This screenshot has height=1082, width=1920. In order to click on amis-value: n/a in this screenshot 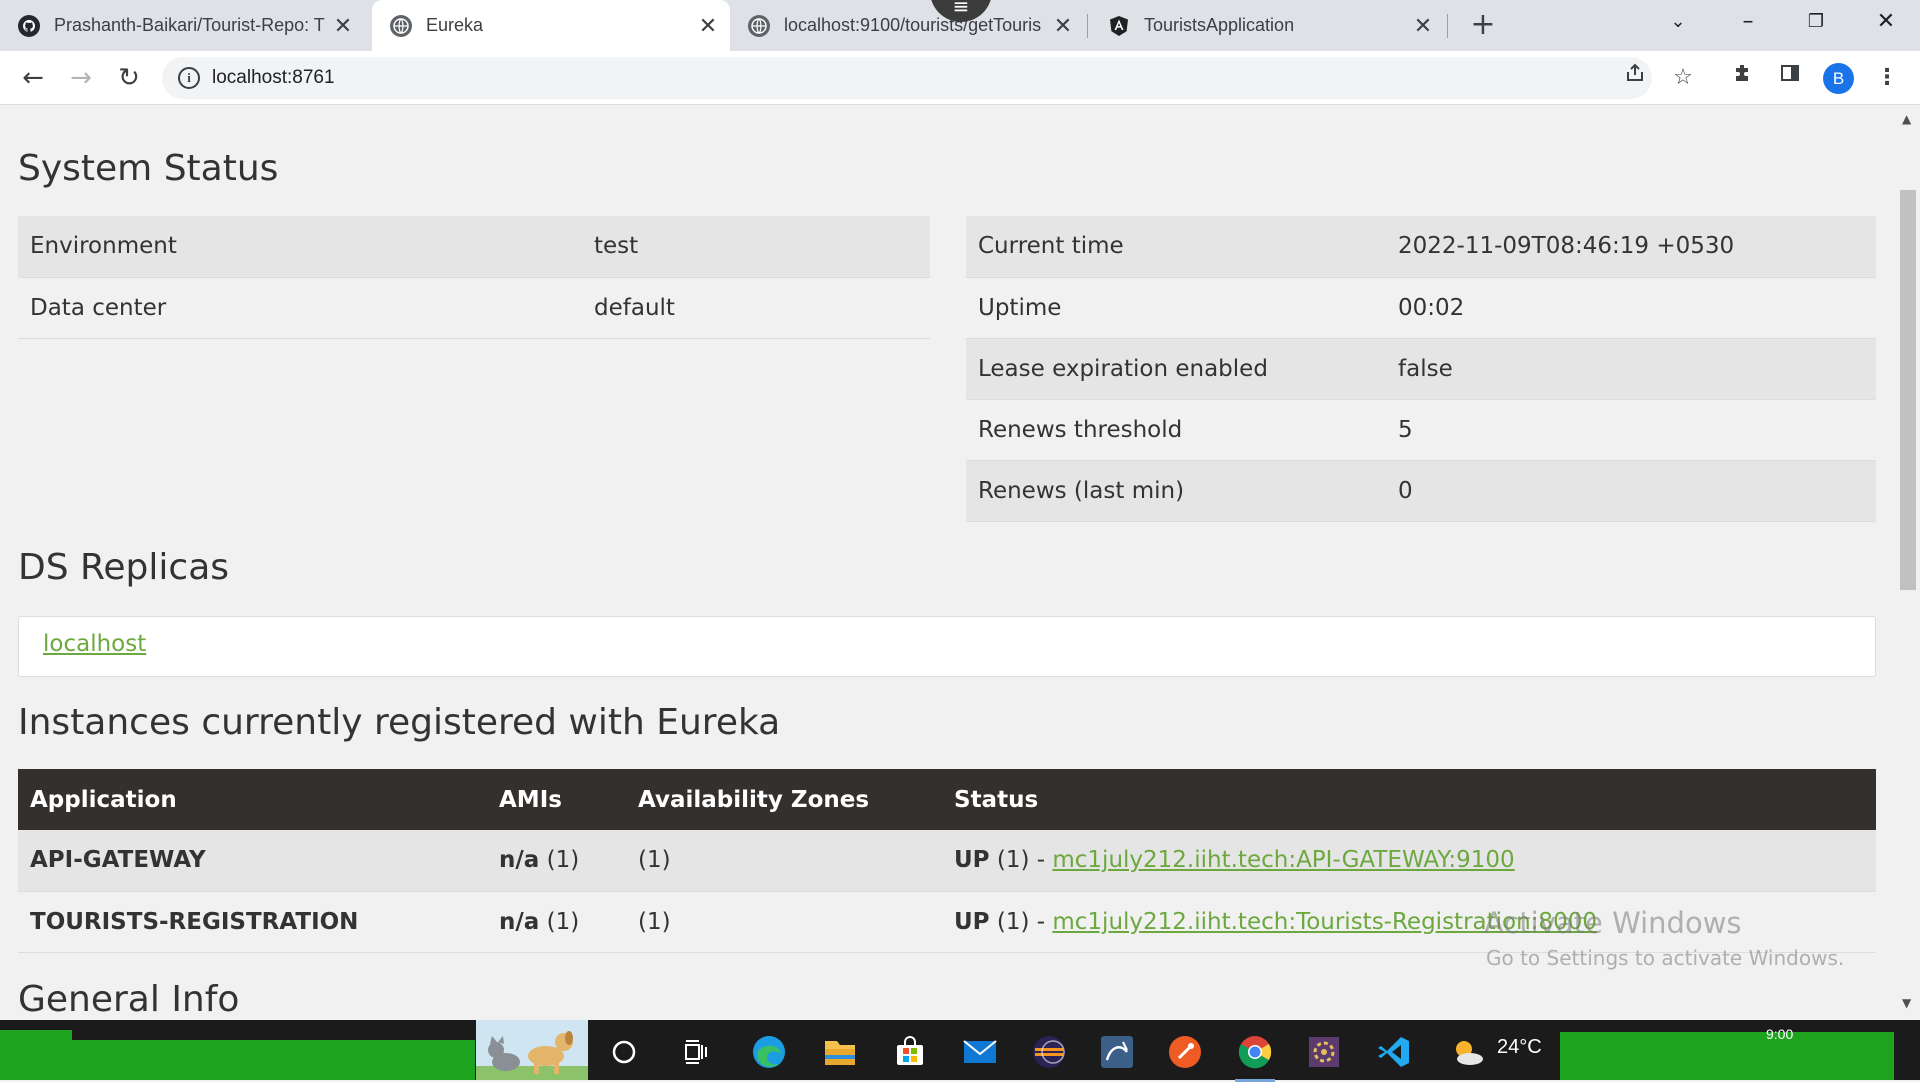, I will do `click(519, 921)`.